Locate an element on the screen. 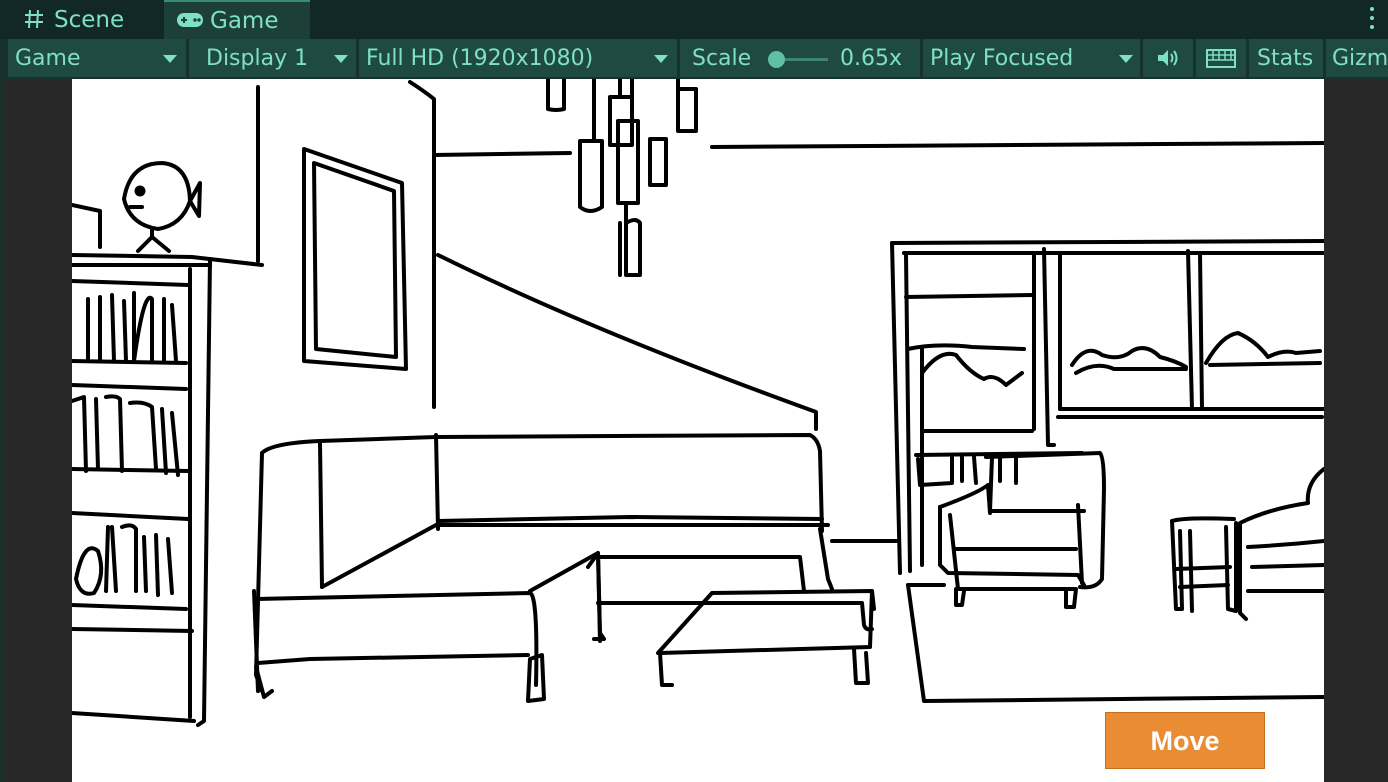 This screenshot has width=1388, height=782. stats-button: Stats is located at coordinates (1286, 58).